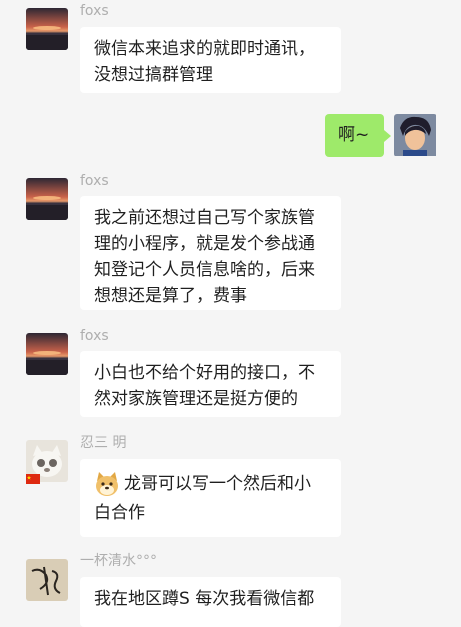 This screenshot has height=627, width=461. Describe the element at coordinates (196, 399) in the screenshot. I see `message-line: 然对家族管理还是挺方便的` at that location.